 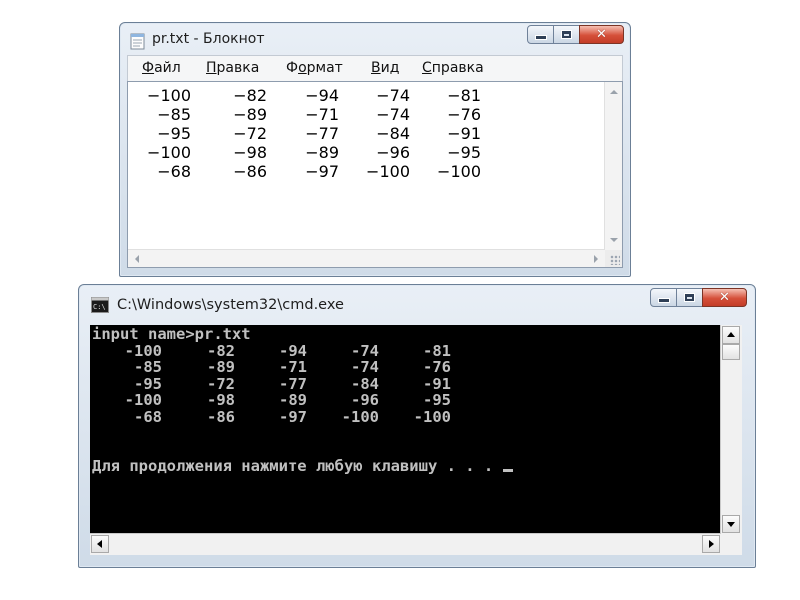 What do you see at coordinates (137, 41) in the screenshot?
I see `notepad-icon` at bounding box center [137, 41].